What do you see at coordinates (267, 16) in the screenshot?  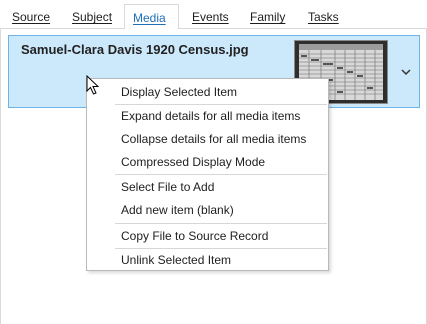 I see `tab-family: Family` at bounding box center [267, 16].